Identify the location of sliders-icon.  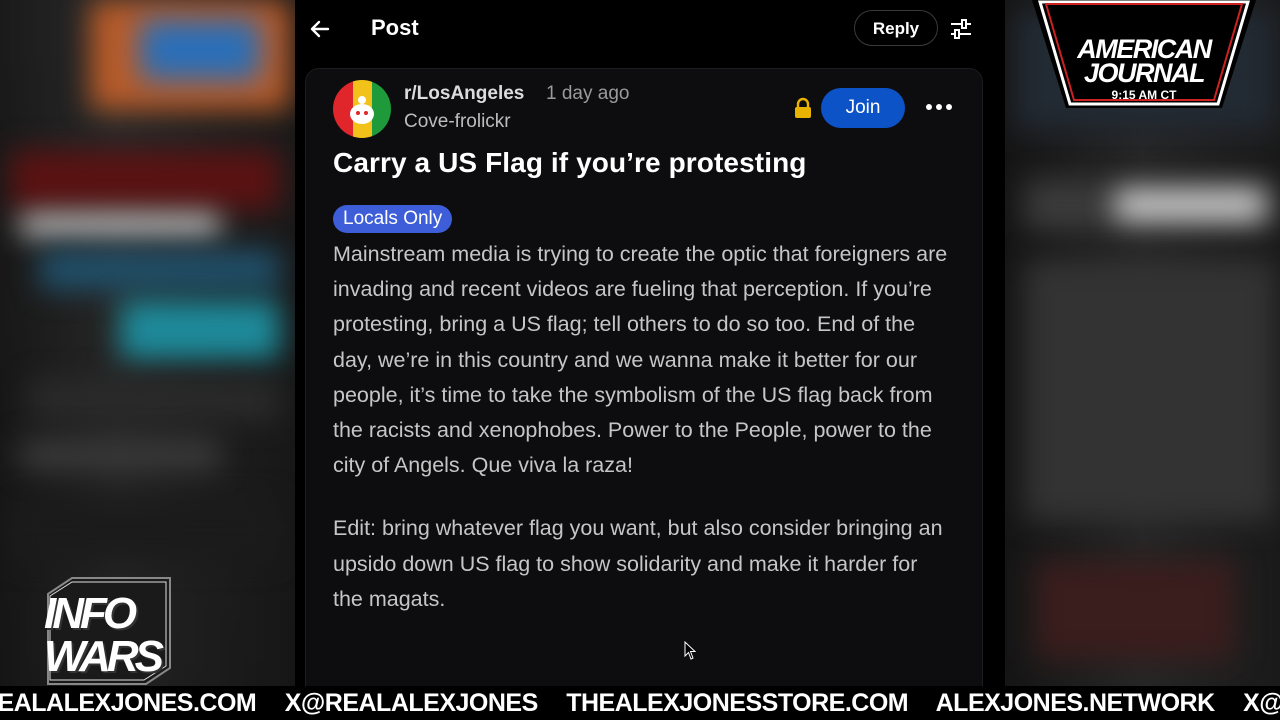
(961, 29).